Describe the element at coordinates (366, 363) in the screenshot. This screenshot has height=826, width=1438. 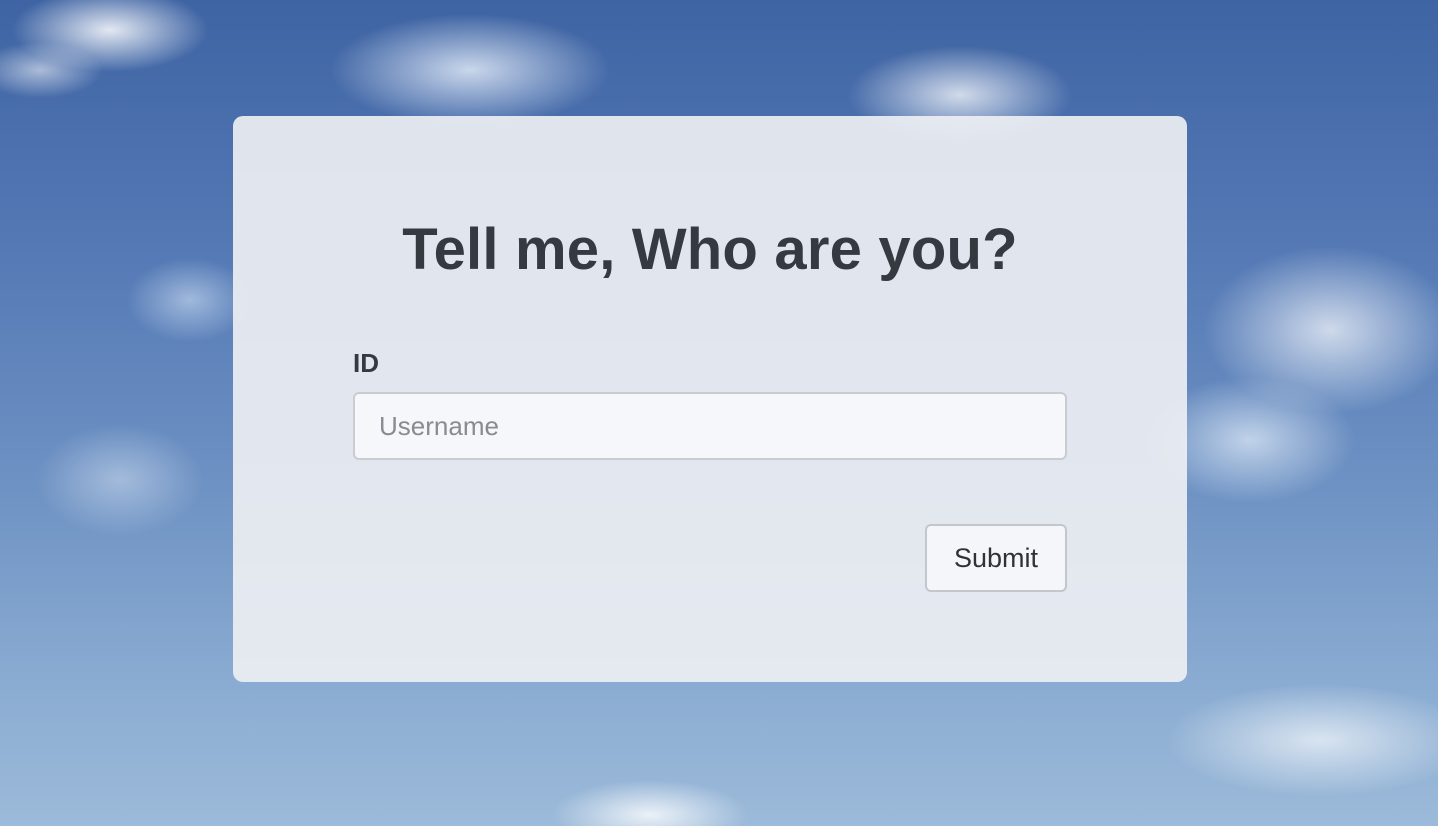
I see `id-label: ID` at that location.